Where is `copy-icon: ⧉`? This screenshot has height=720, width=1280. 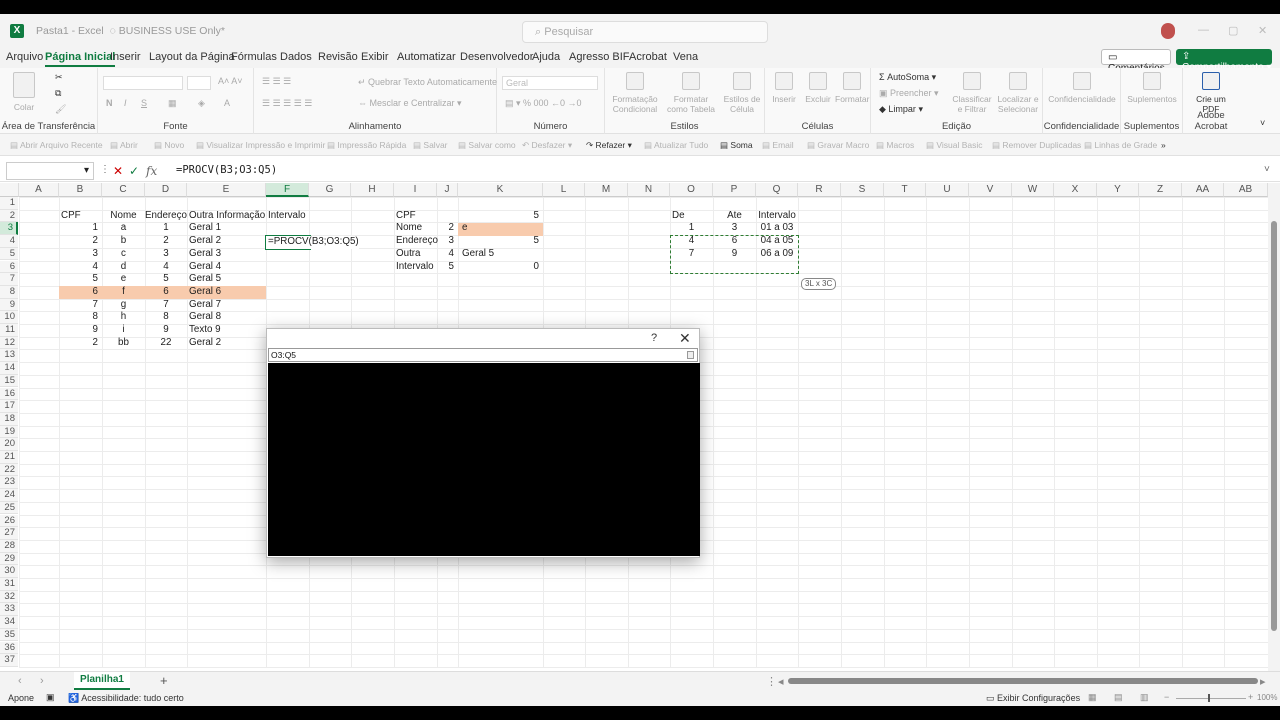 copy-icon: ⧉ is located at coordinates (58, 93).